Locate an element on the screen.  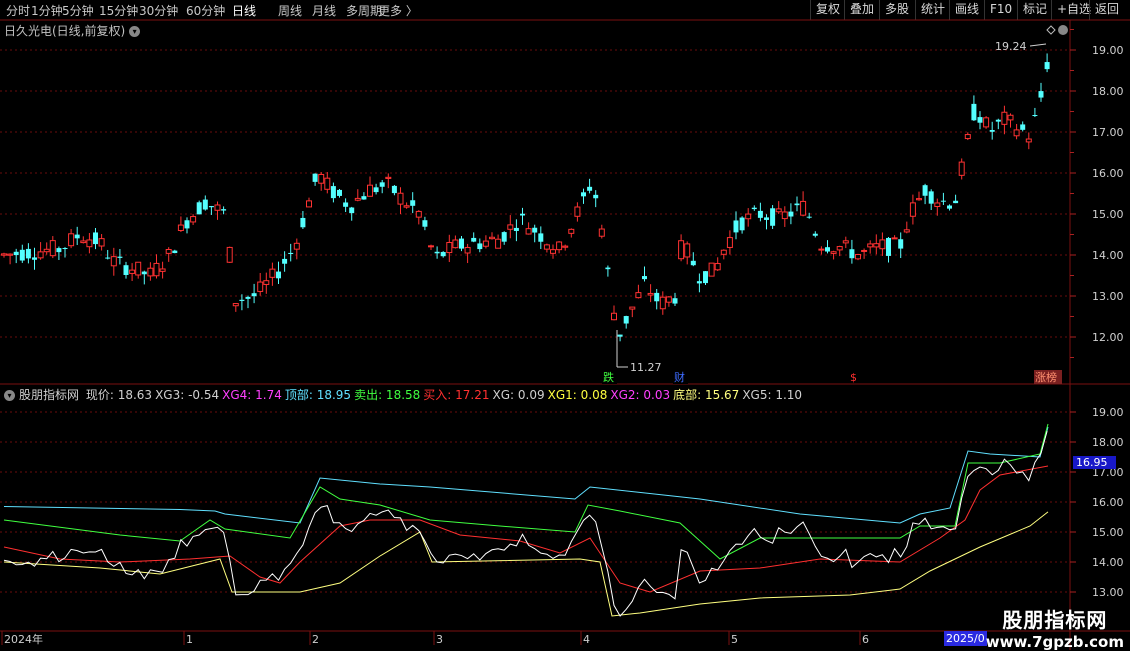
indicator-axis-label: 18.00 is located at coordinates (1108, 442).